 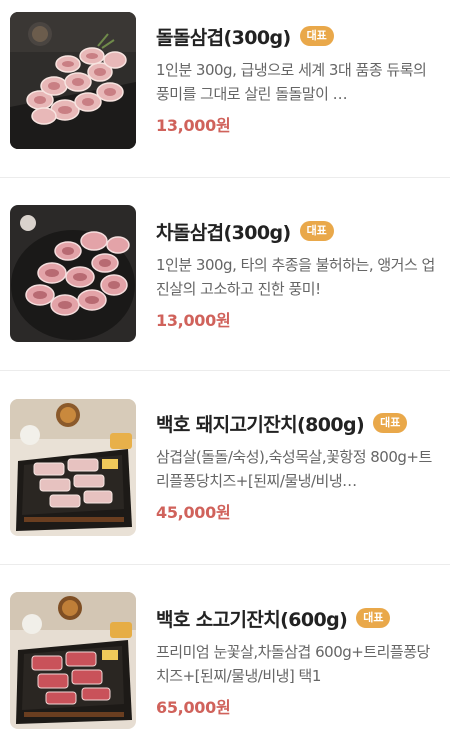 I want to click on menu-item-title-row: 백호 돼지고기잔치(800g) 대표, so click(x=299, y=423).